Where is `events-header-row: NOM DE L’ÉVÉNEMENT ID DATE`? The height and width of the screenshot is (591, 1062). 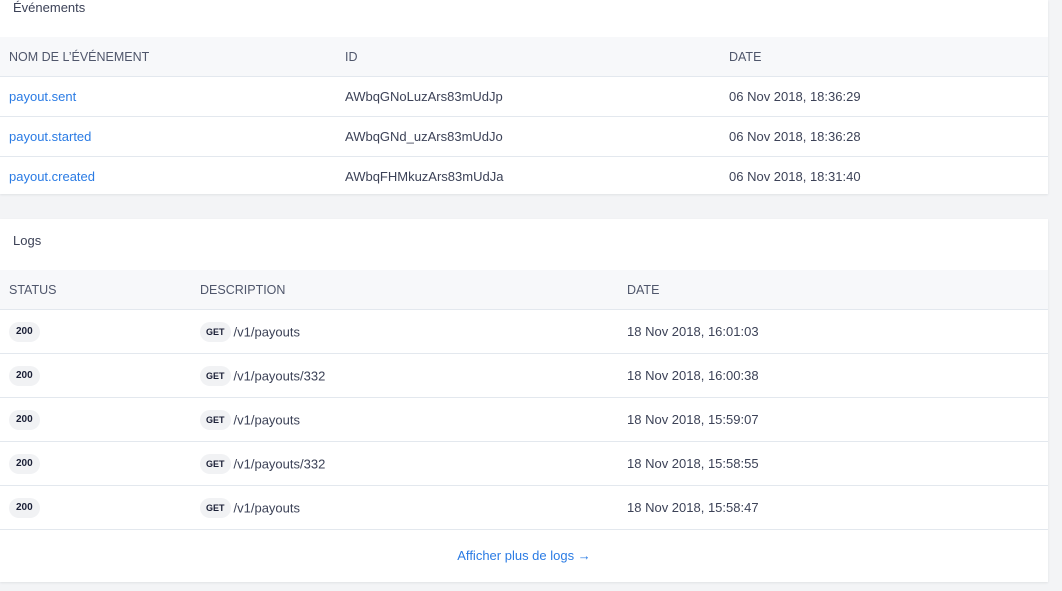 events-header-row: NOM DE L’ÉVÉNEMENT ID DATE is located at coordinates (524, 57).